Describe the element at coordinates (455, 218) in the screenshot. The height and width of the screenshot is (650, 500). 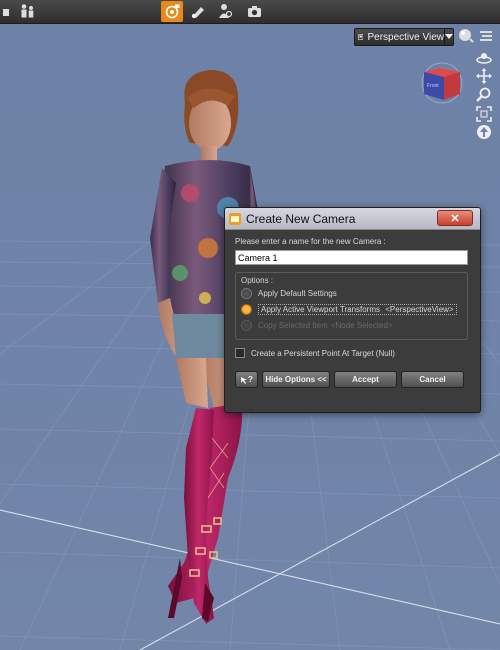
I see `close-button: ✕` at that location.